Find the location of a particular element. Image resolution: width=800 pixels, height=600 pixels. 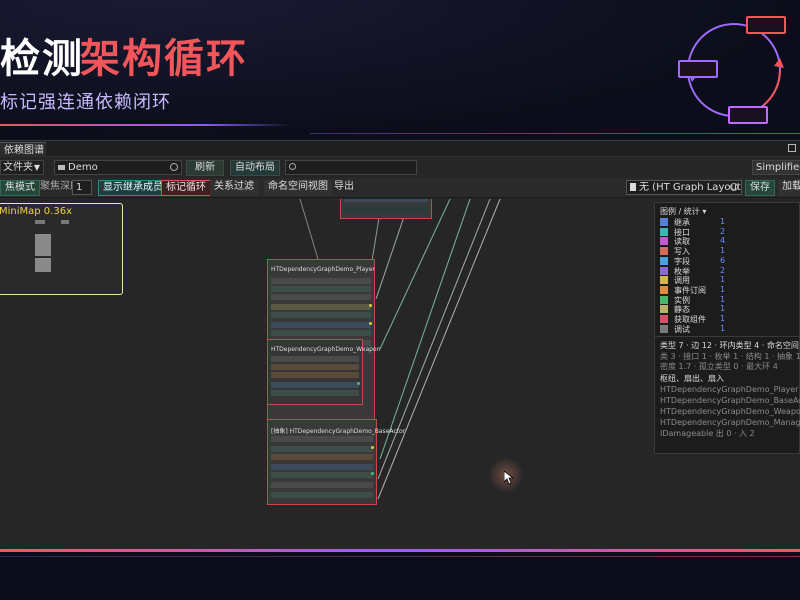

legend-hub-row: IDamageable 出 0 · 入 2 is located at coordinates (707, 433).